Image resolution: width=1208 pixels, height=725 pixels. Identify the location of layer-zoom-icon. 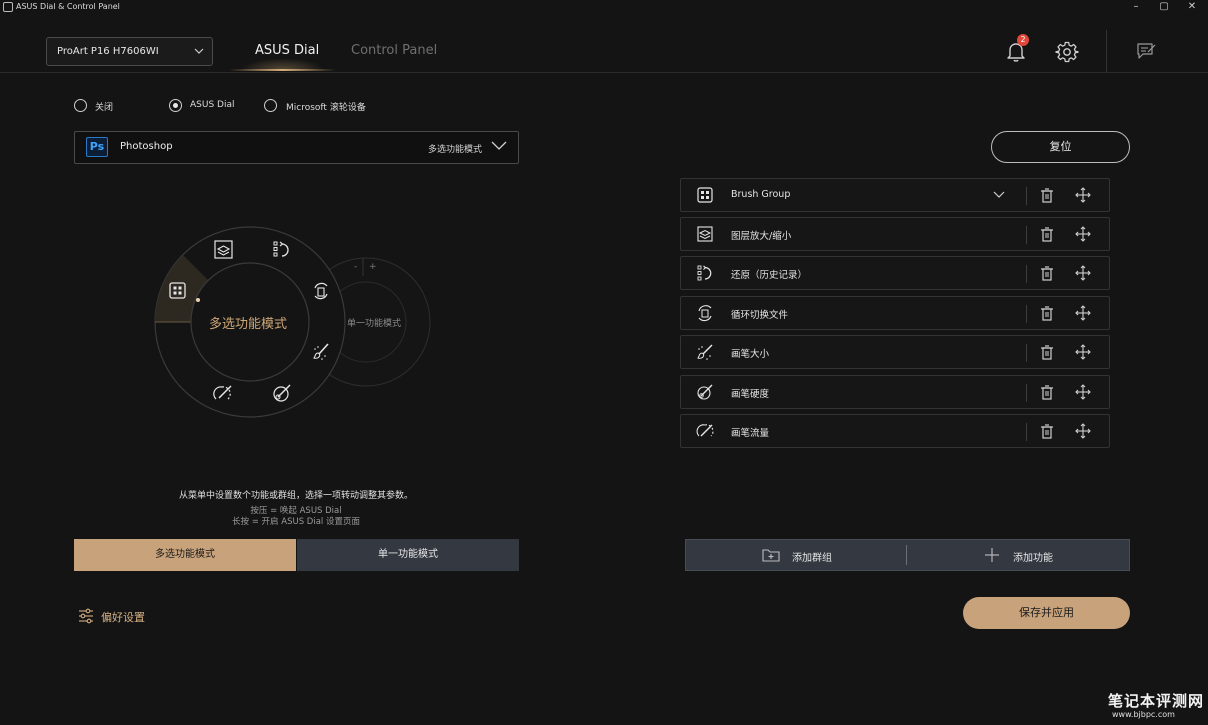
(706, 235).